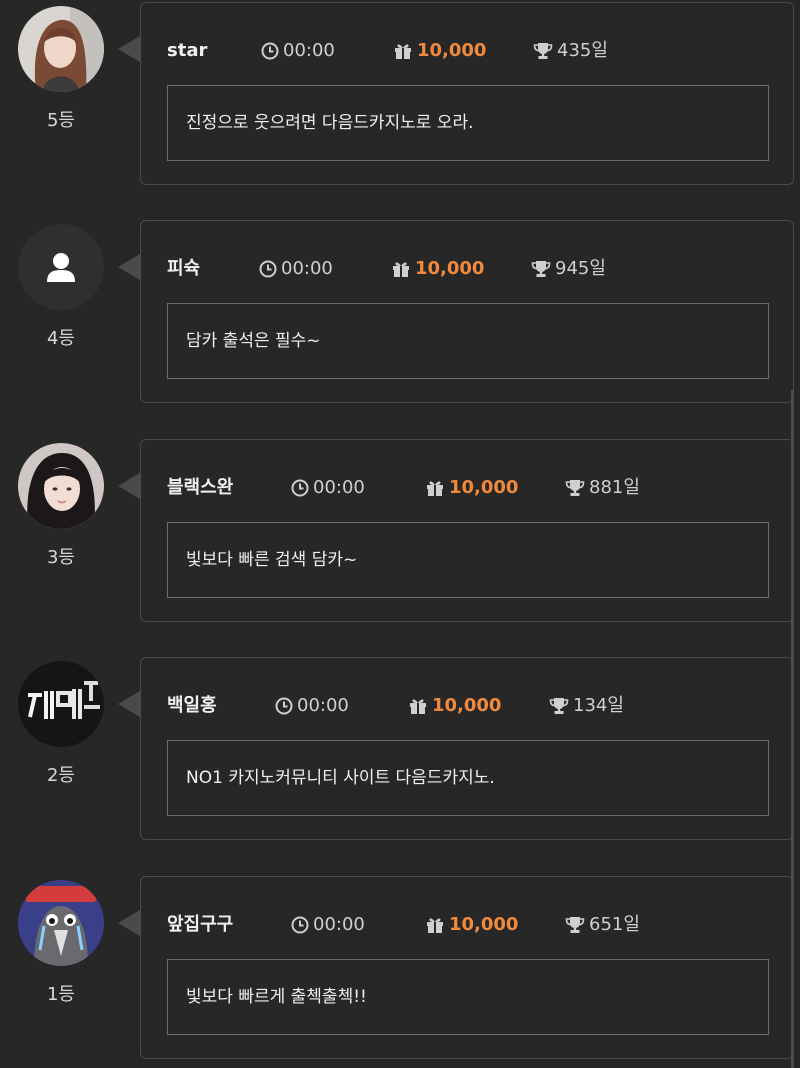 The height and width of the screenshot is (1068, 800). Describe the element at coordinates (792, 729) in the screenshot. I see `scrollbar` at that location.